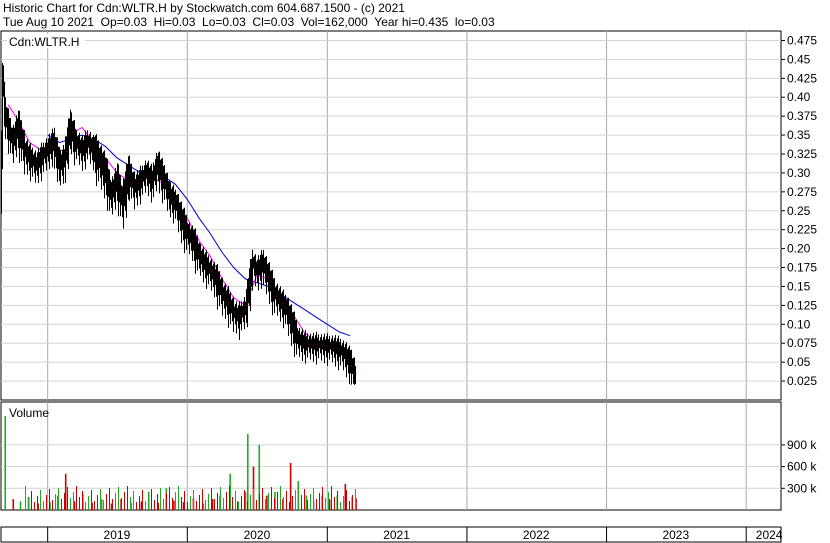 The height and width of the screenshot is (543, 830). I want to click on price-tick-label: 0.45, so click(799, 59).